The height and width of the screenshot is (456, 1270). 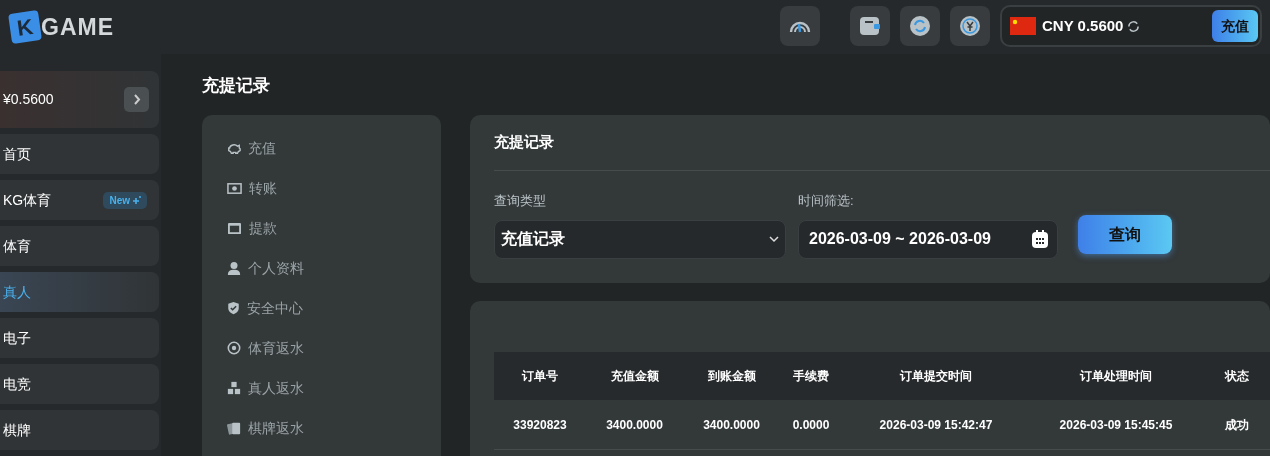 I want to click on submenu-item: 提款, so click(x=334, y=228).